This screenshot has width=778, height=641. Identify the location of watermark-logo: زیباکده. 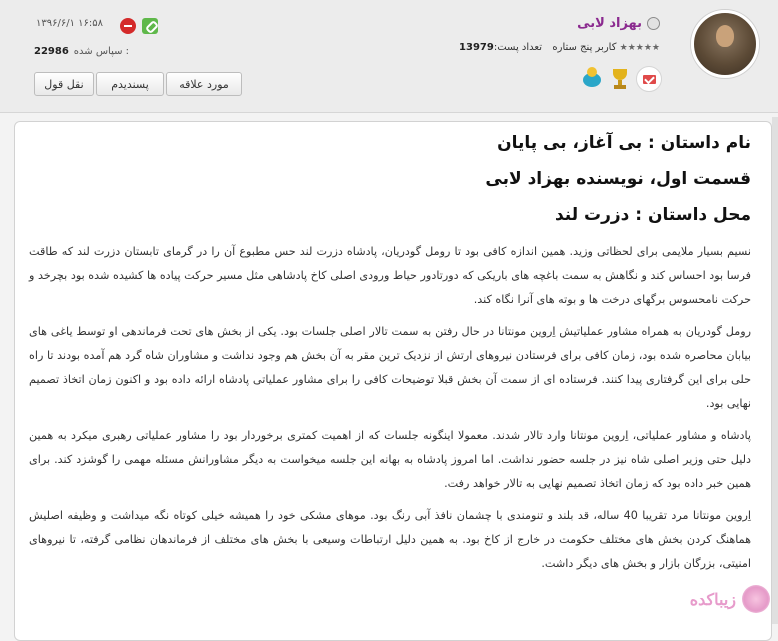
(705, 599).